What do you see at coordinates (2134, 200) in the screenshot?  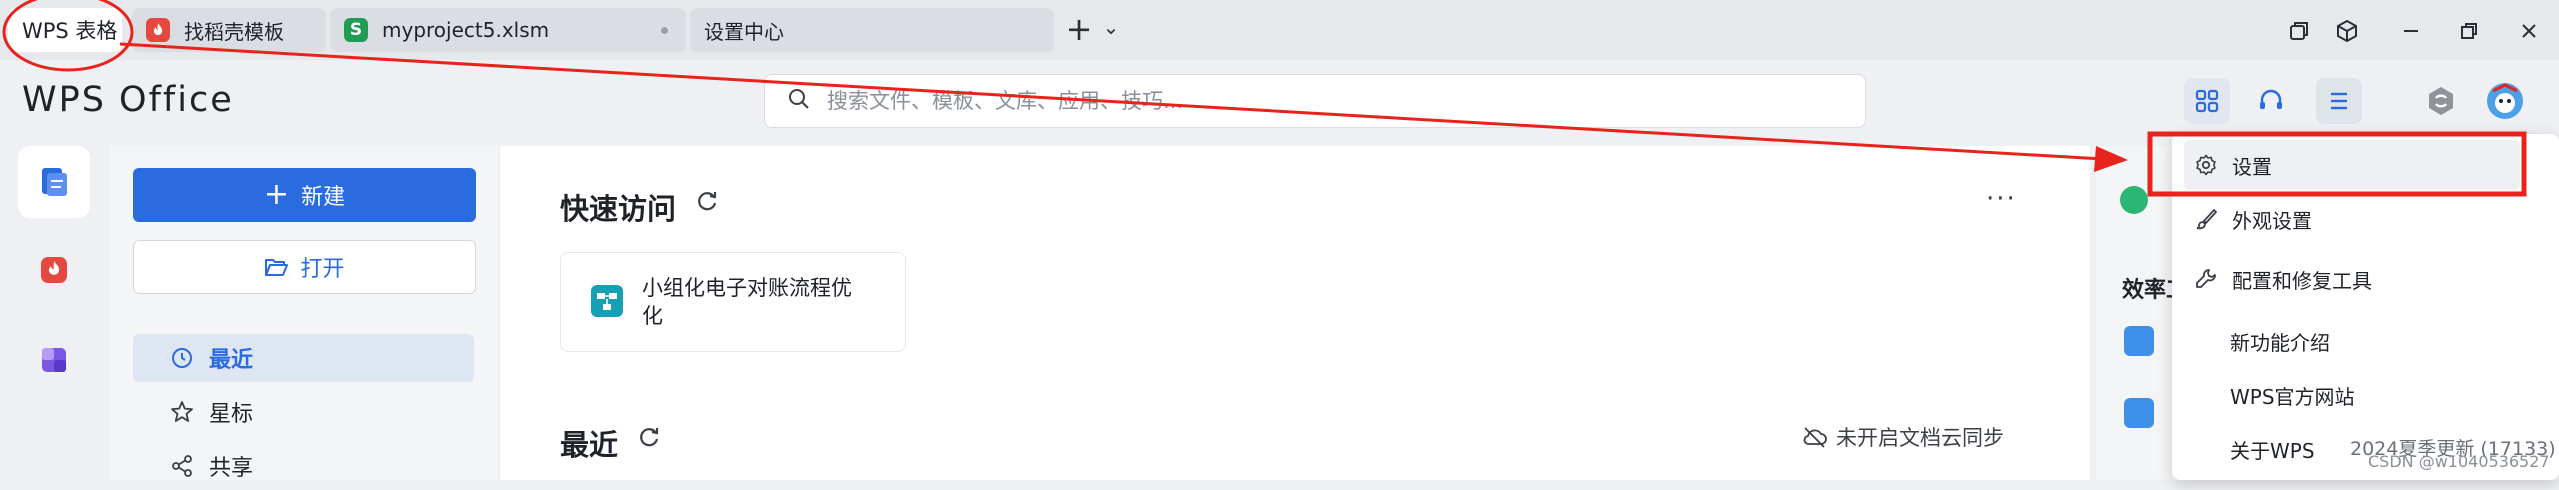 I see `status-dot-icon` at bounding box center [2134, 200].